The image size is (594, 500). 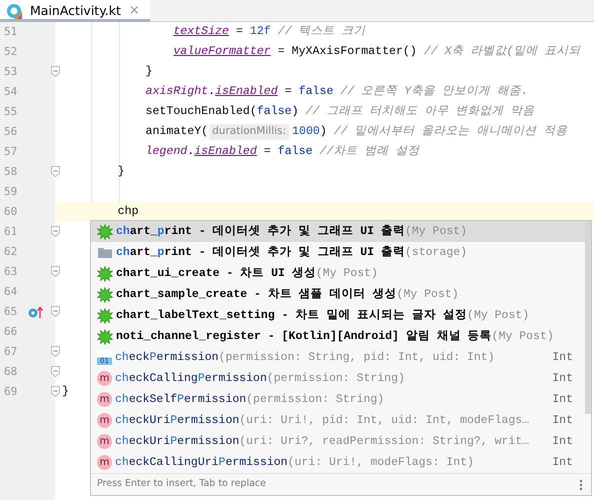 I want to click on line-number: 51, so click(x=10, y=32).